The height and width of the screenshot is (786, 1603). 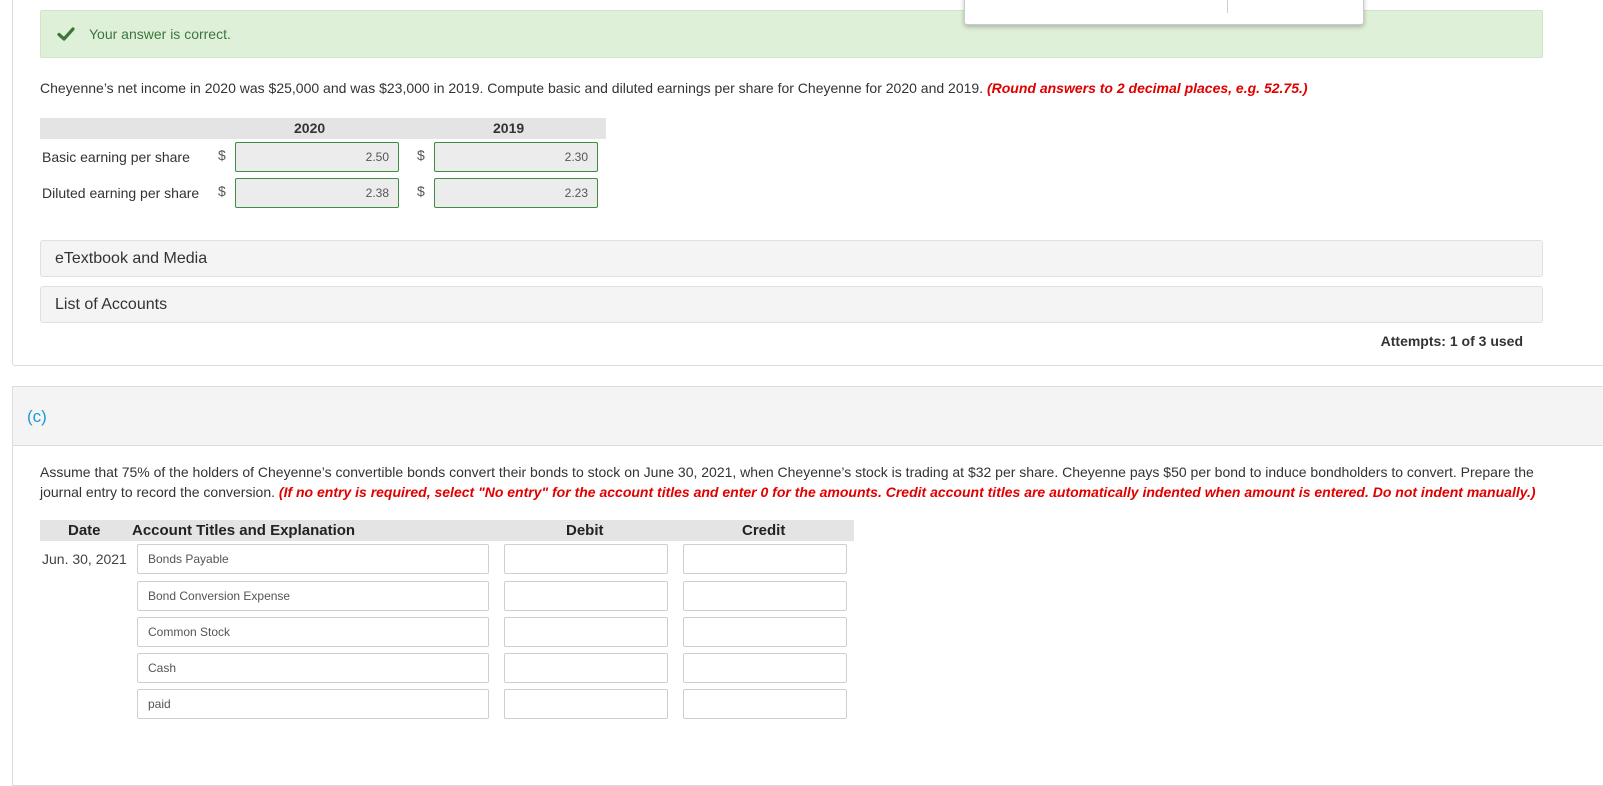 I want to click on header-account-titles: Account Titles and Explanation, so click(x=244, y=530).